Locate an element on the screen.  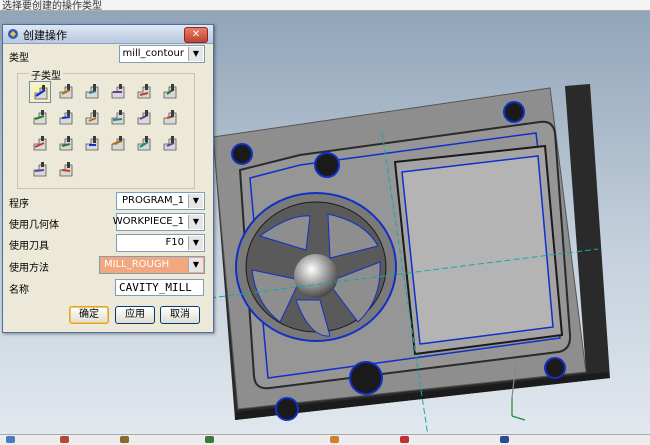
contour-steep-icon is located at coordinates (170, 118).